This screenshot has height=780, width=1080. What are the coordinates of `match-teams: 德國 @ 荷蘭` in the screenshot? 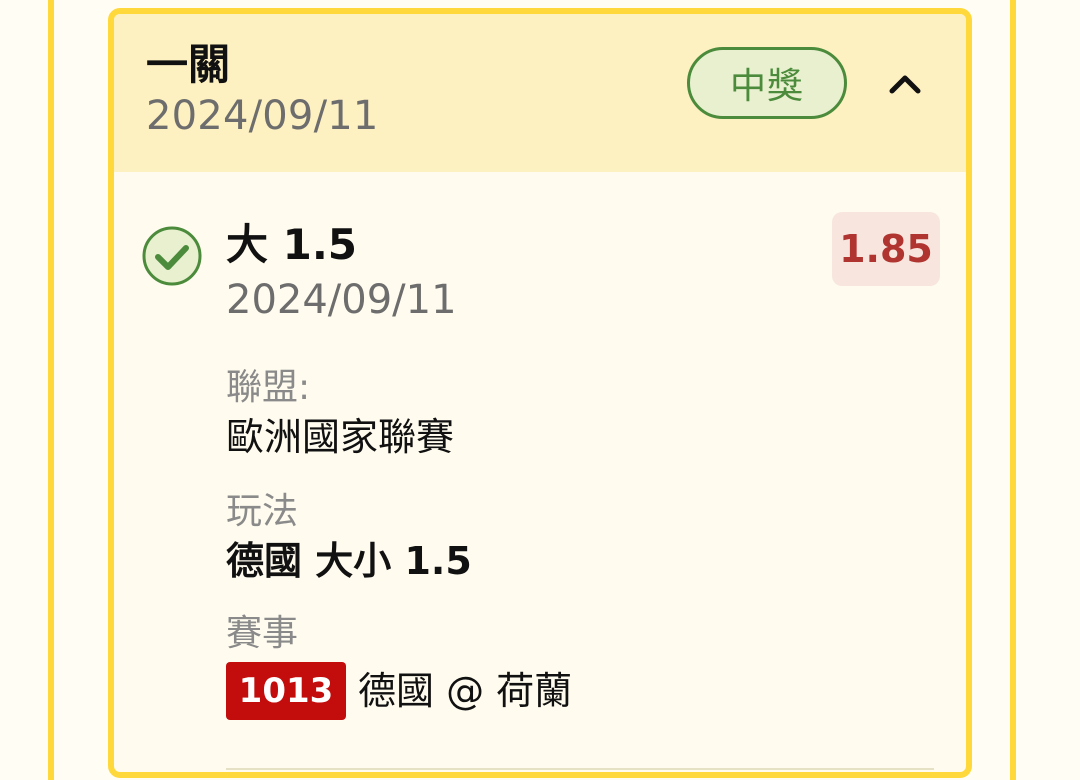 It's located at (465, 691).